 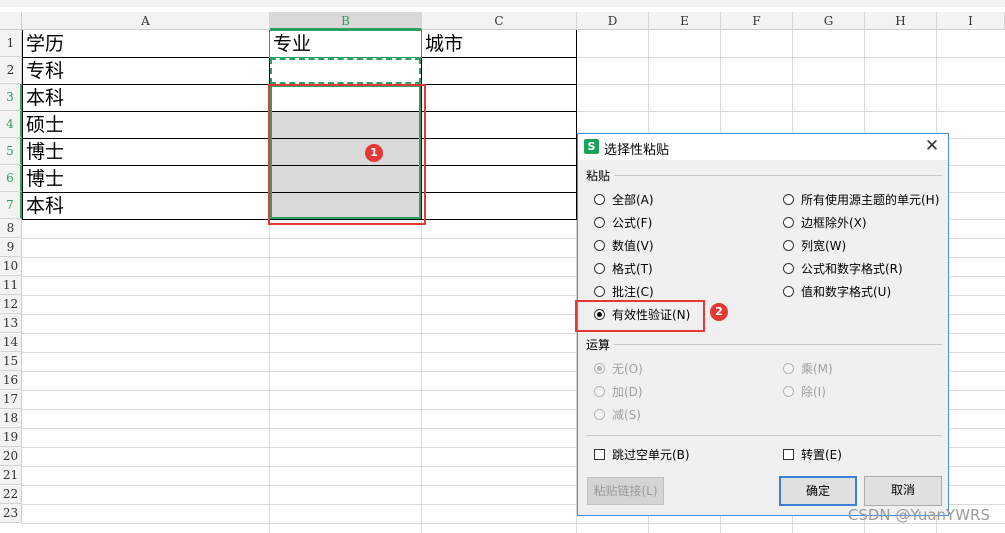 What do you see at coordinates (829, 21) in the screenshot?
I see `column-header-g: G` at bounding box center [829, 21].